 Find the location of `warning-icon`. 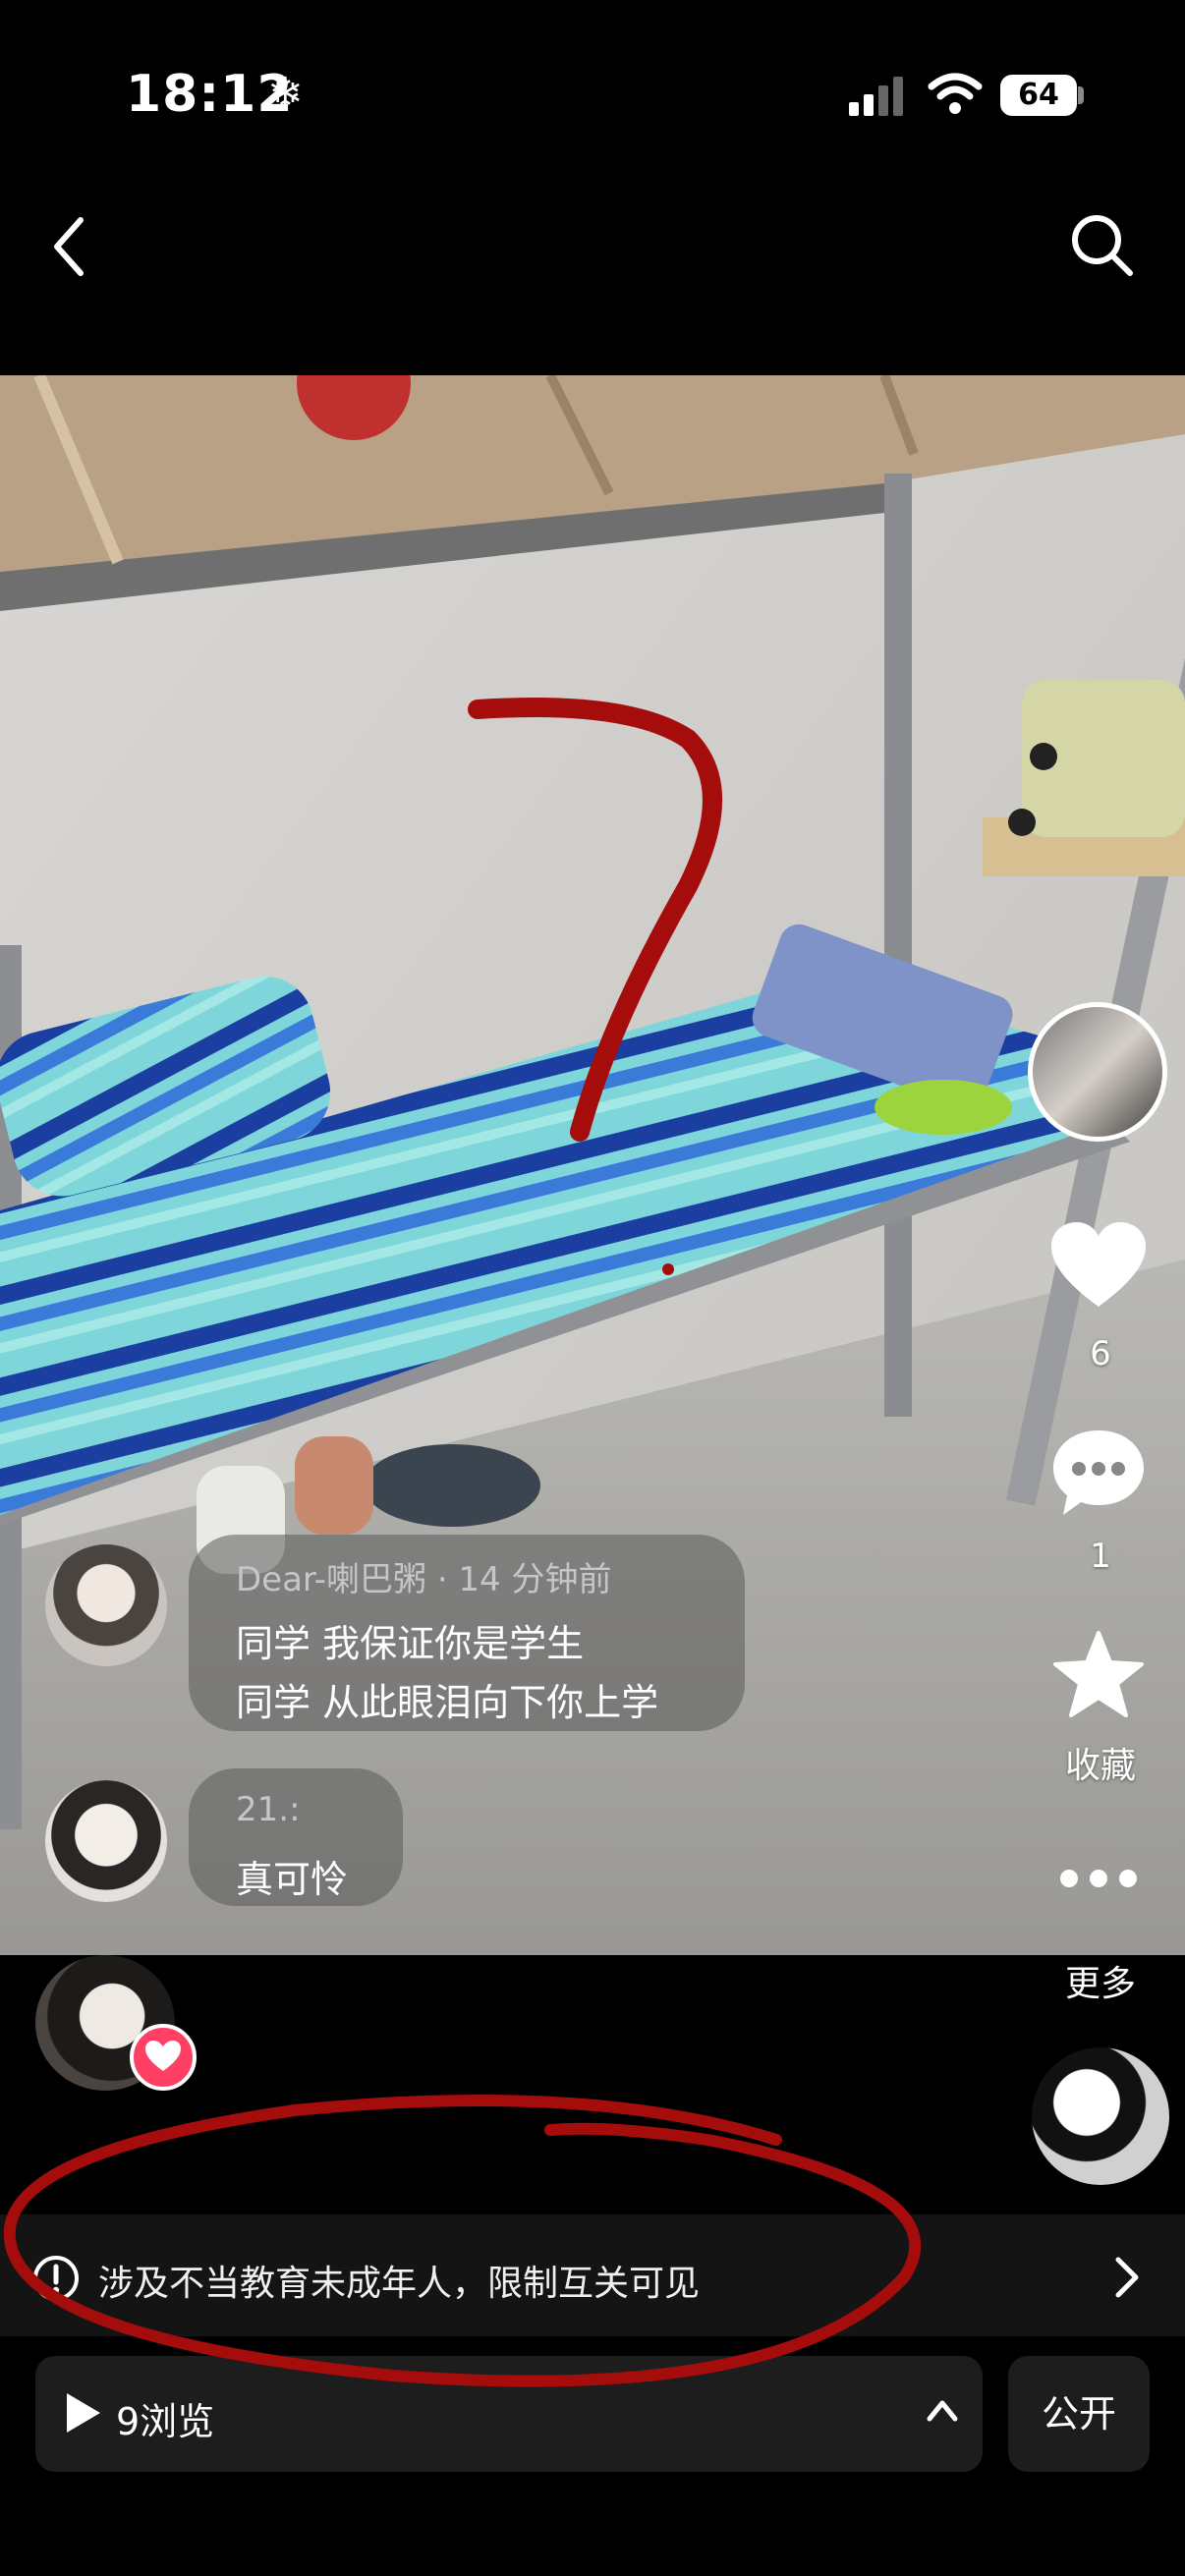

warning-icon is located at coordinates (56, 2278).